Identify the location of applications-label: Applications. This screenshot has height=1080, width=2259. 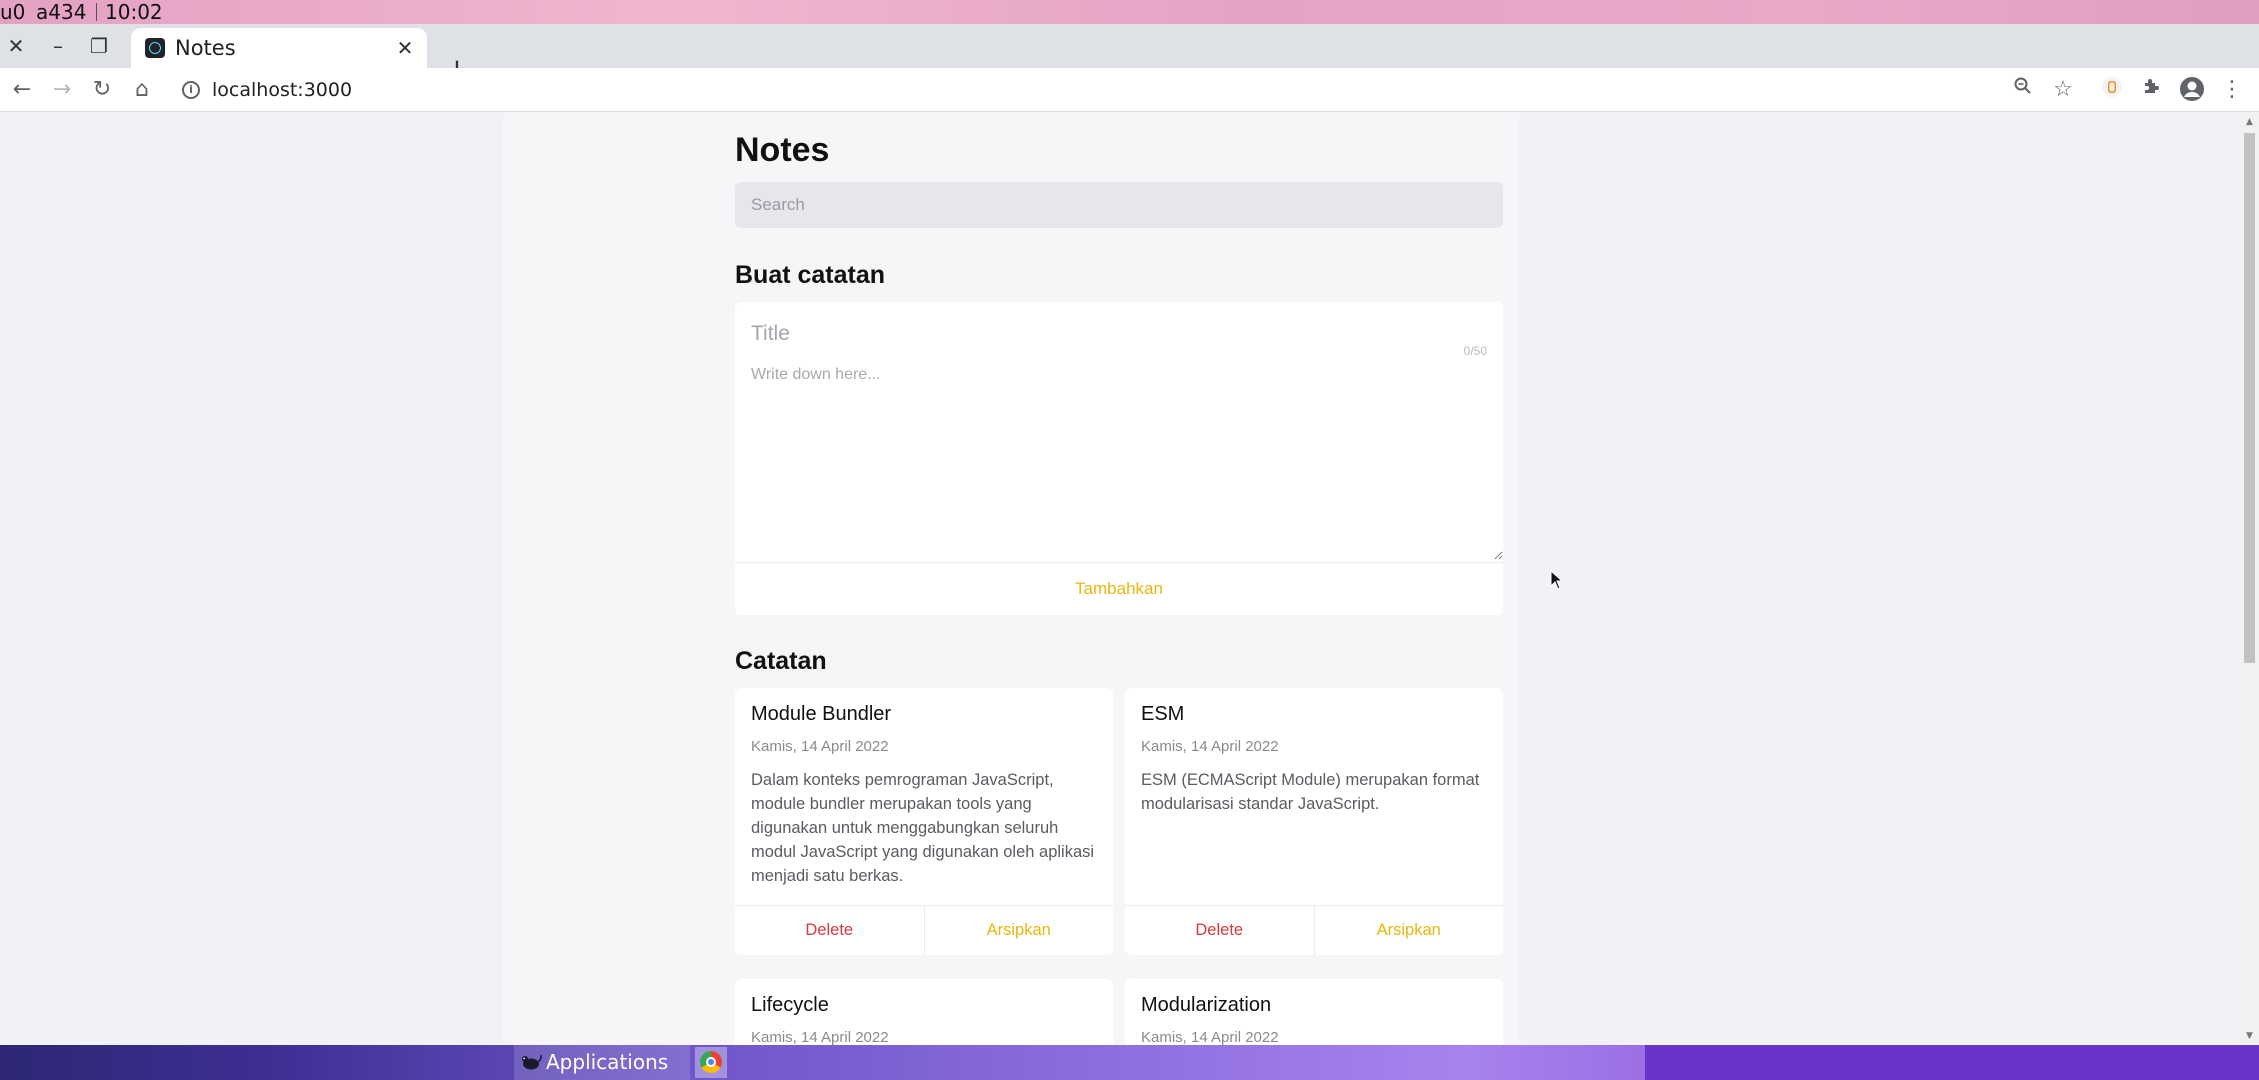
(607, 1062).